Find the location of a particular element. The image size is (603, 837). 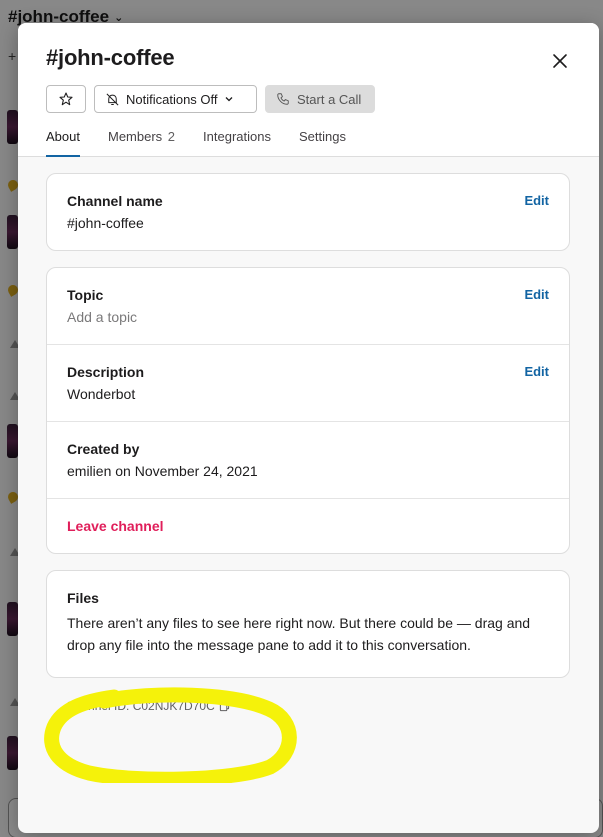

star-button is located at coordinates (66, 99).